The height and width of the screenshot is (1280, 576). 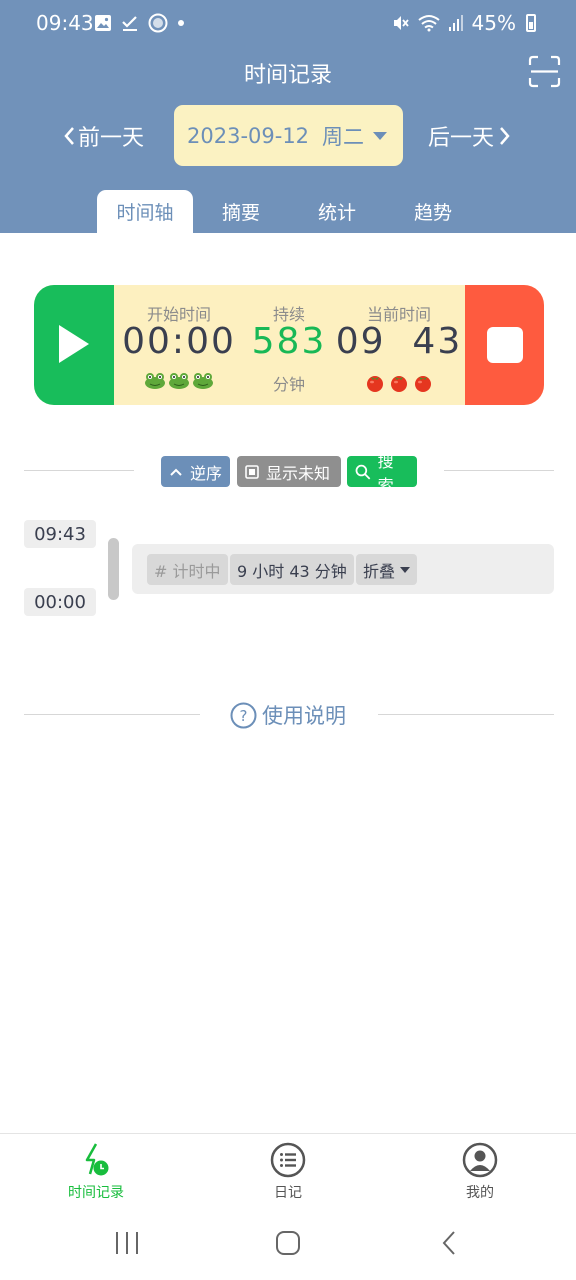 I want to click on next-day-button: 后一天, so click(x=470, y=136).